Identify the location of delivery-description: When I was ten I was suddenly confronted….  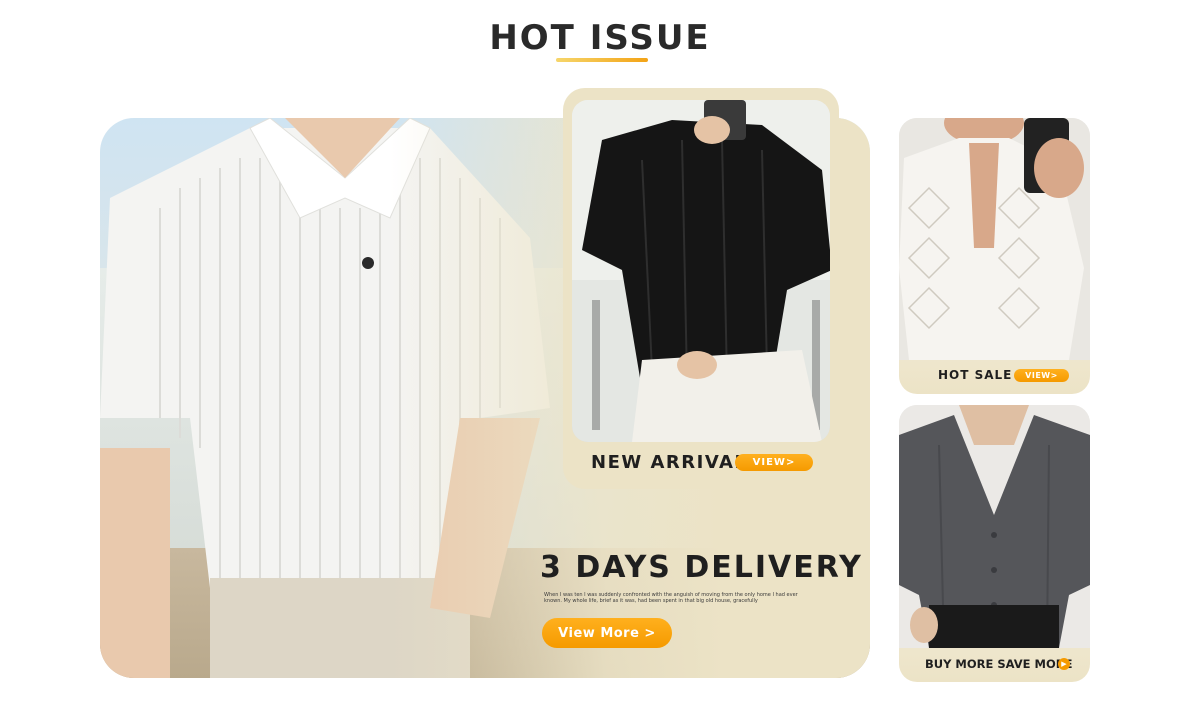
(671, 598).